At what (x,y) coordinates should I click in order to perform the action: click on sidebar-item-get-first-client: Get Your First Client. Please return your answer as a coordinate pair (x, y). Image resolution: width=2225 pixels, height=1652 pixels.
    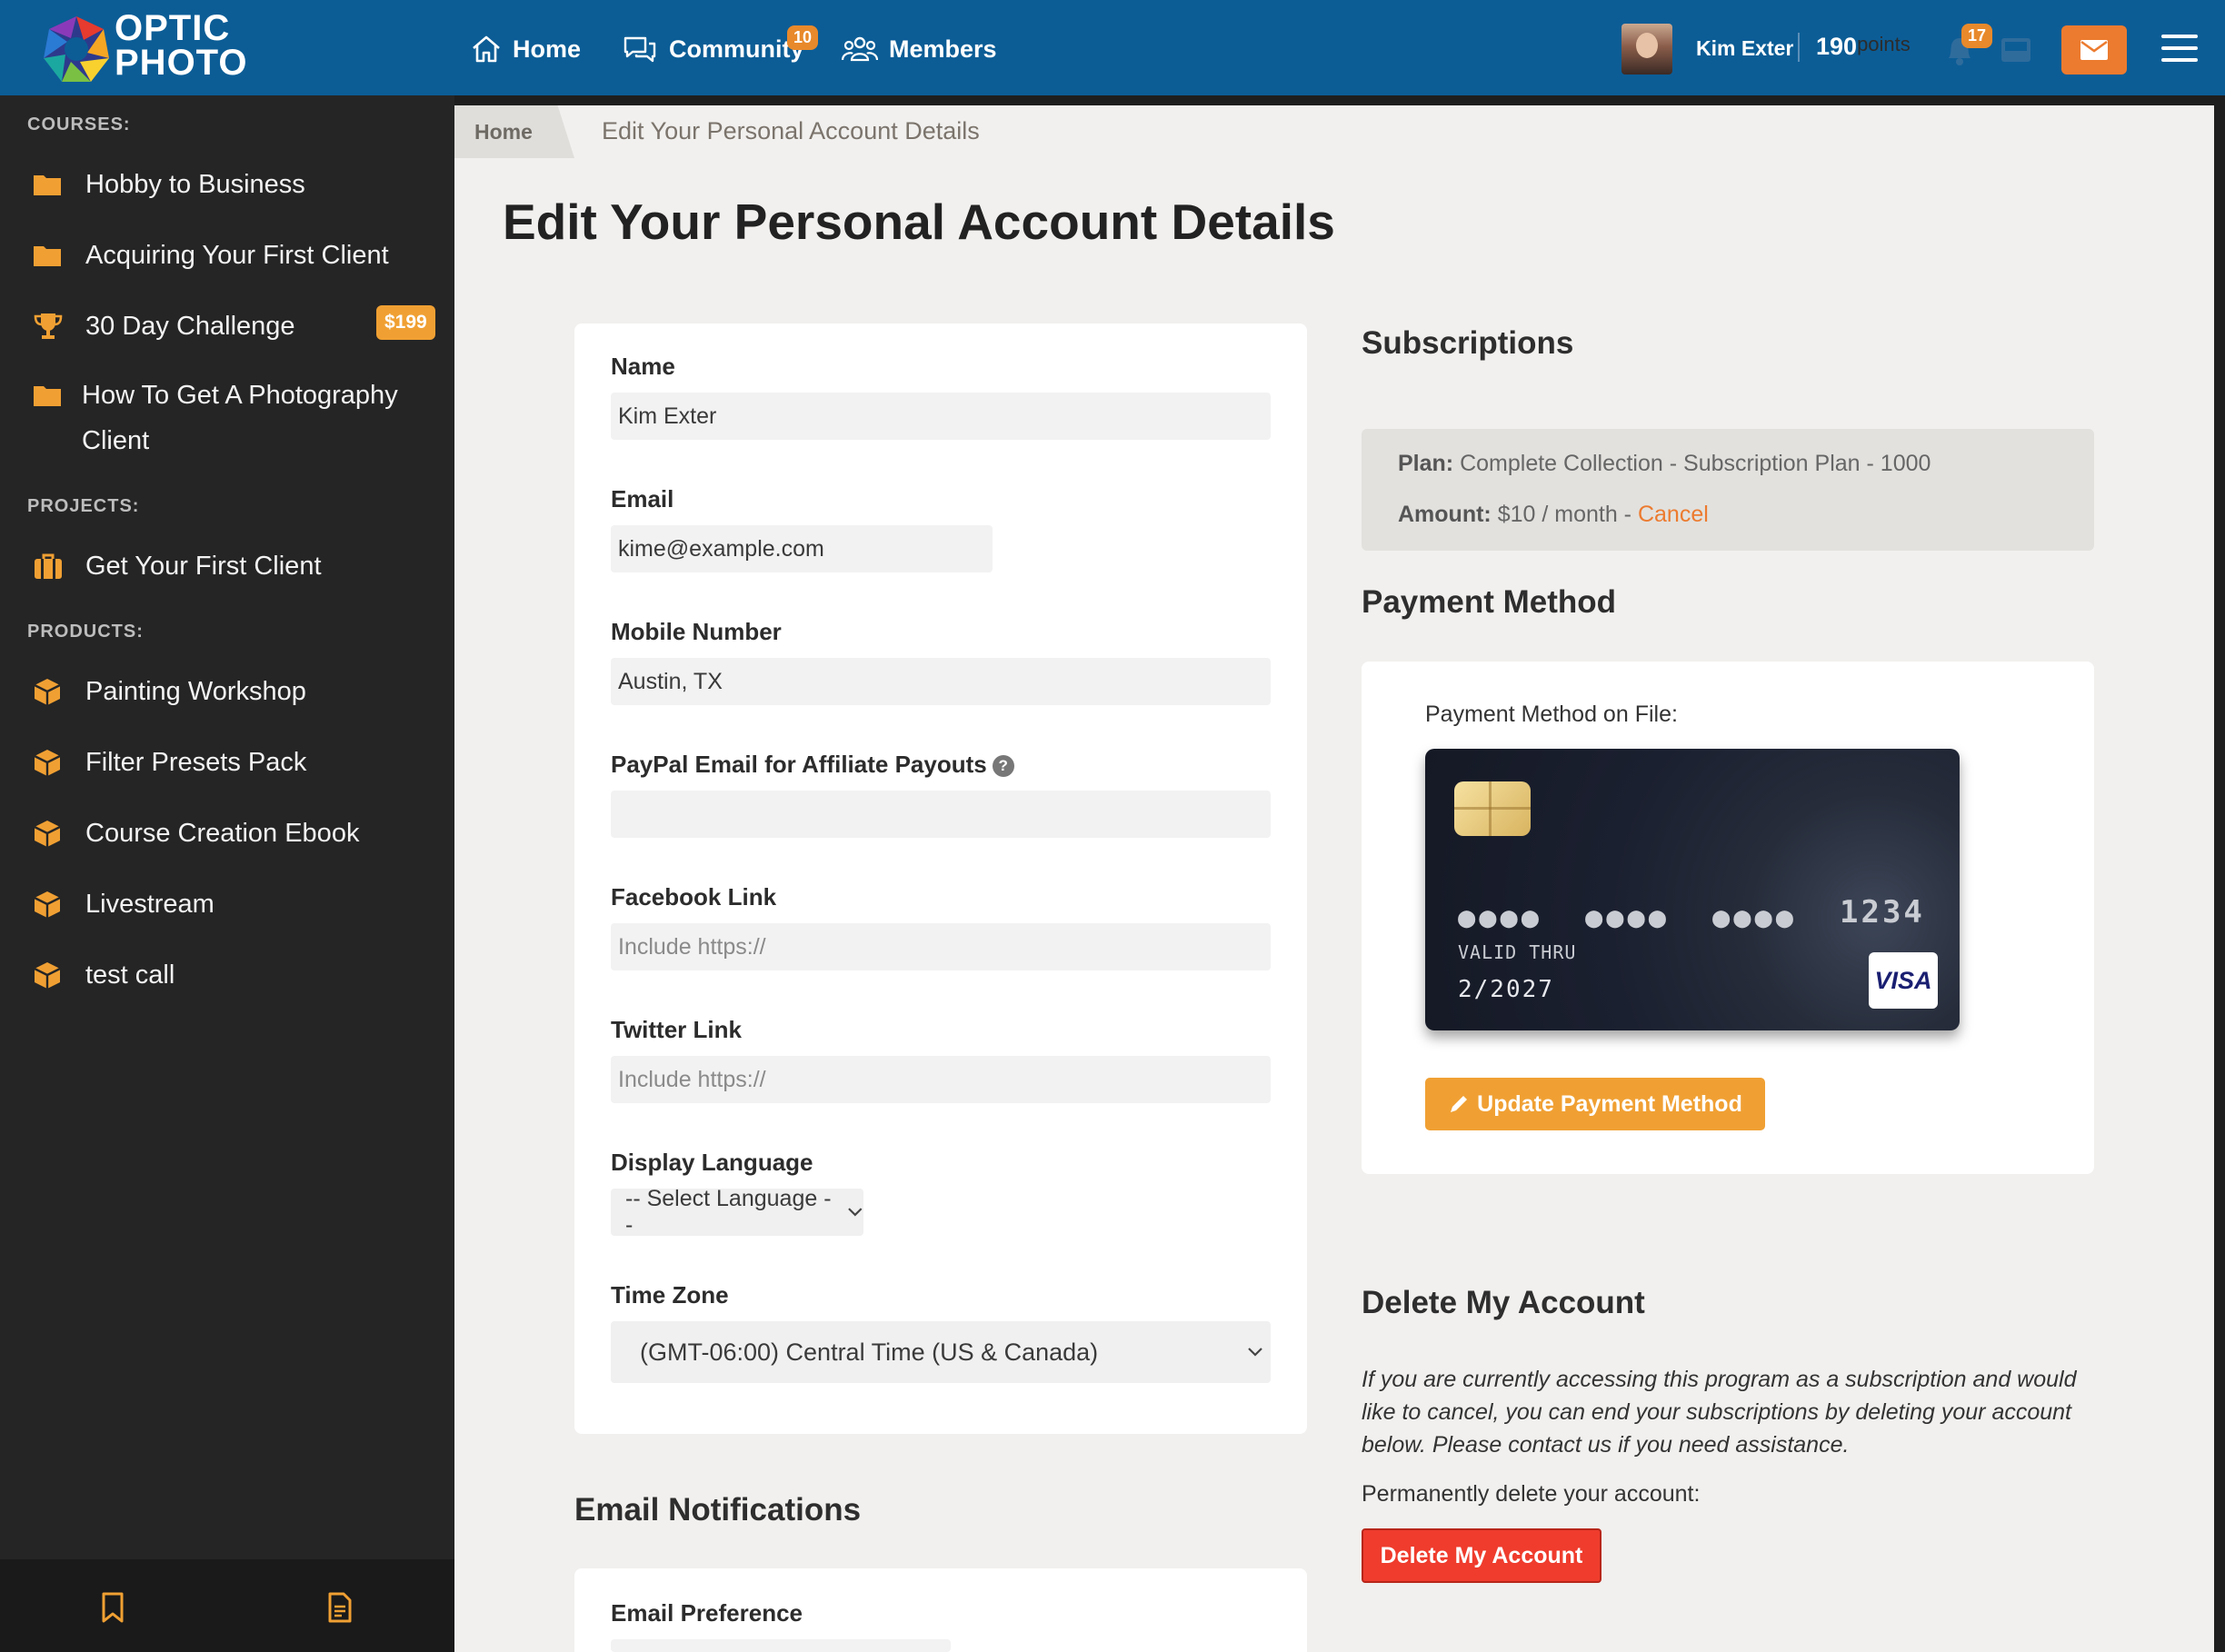
    Looking at the image, I should click on (177, 566).